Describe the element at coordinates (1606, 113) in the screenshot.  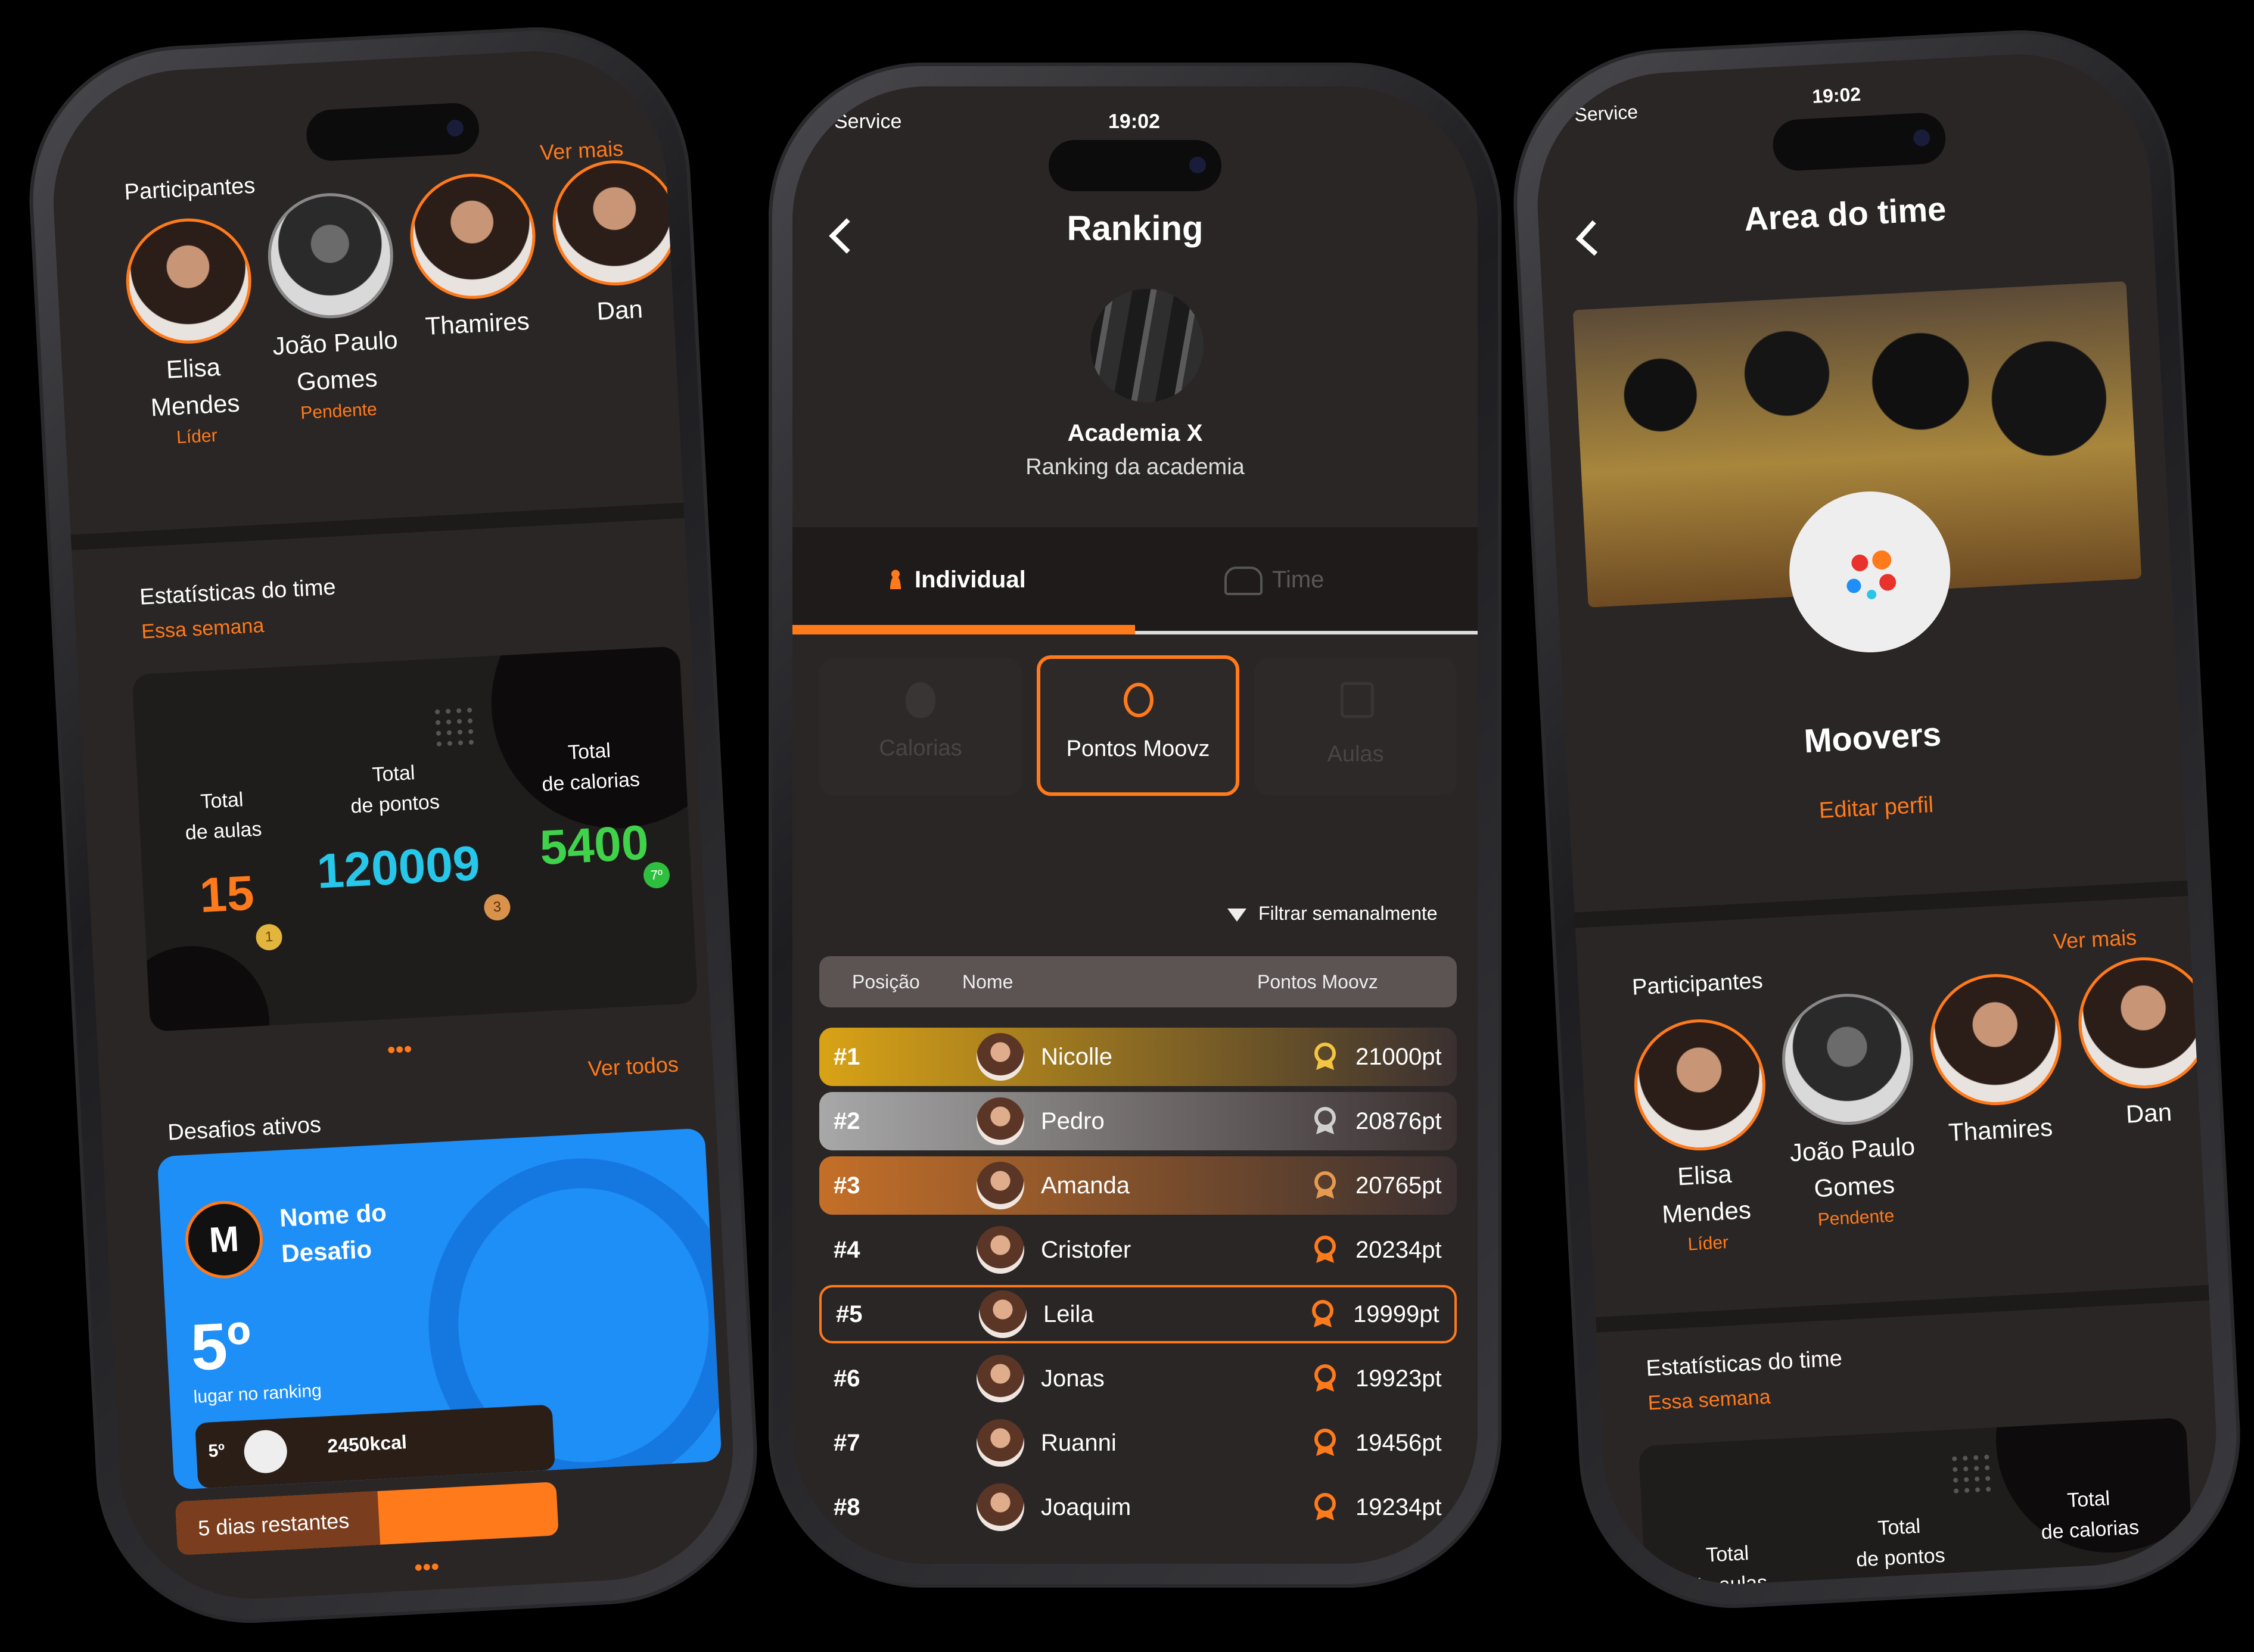
I see `status-carrier: Service` at that location.